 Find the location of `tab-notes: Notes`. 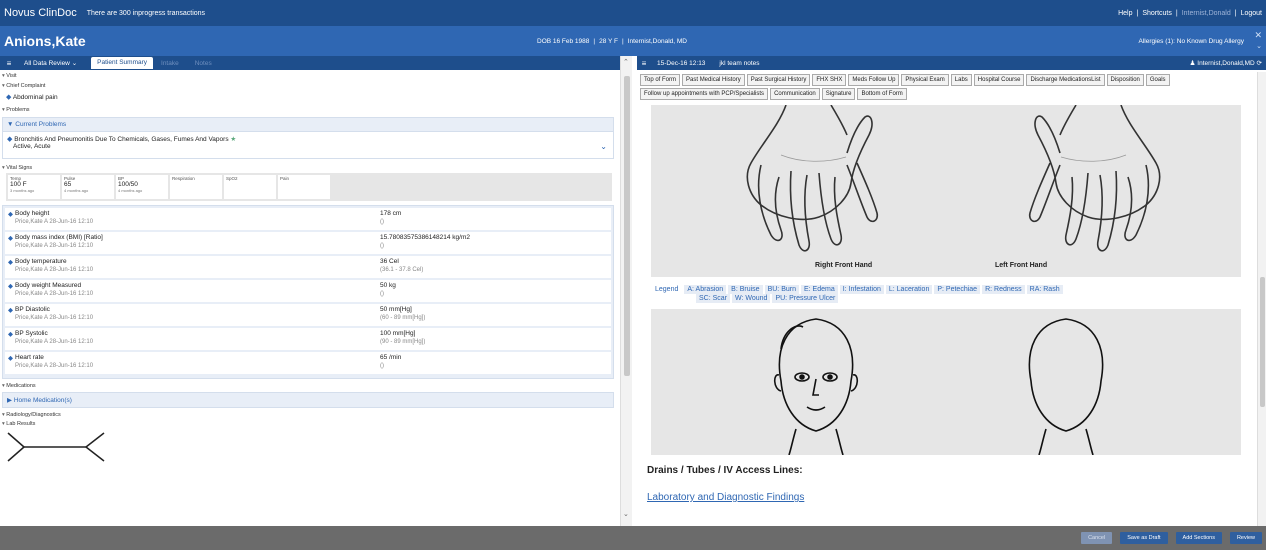

tab-notes: Notes is located at coordinates (203, 63).